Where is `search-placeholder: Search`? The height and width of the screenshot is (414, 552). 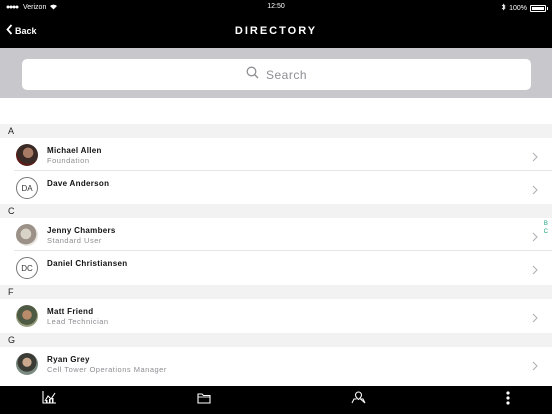
search-placeholder: Search is located at coordinates (286, 74).